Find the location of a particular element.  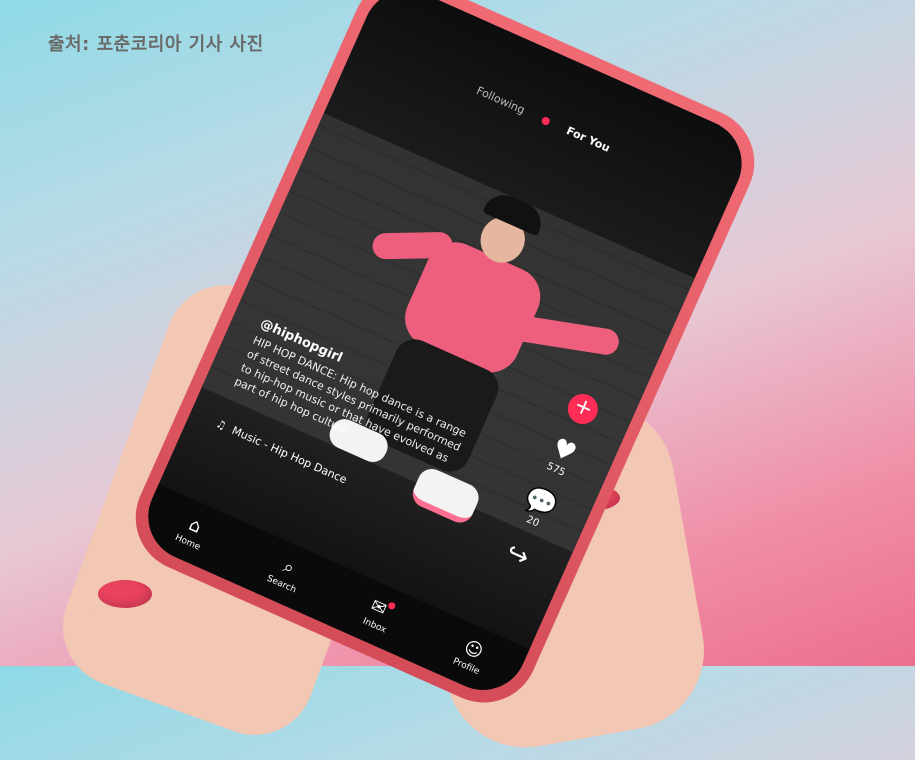

nav-profile: ☺ Profile is located at coordinates (470, 656).